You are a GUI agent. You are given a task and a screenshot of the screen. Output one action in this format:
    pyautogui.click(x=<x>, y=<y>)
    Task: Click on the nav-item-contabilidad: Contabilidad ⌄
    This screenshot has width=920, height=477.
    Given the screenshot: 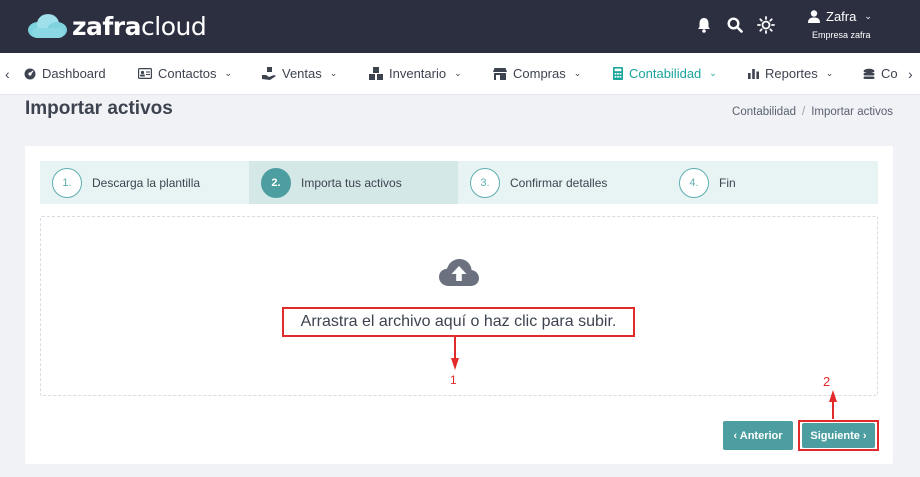 What is the action you would take?
    pyautogui.click(x=665, y=73)
    